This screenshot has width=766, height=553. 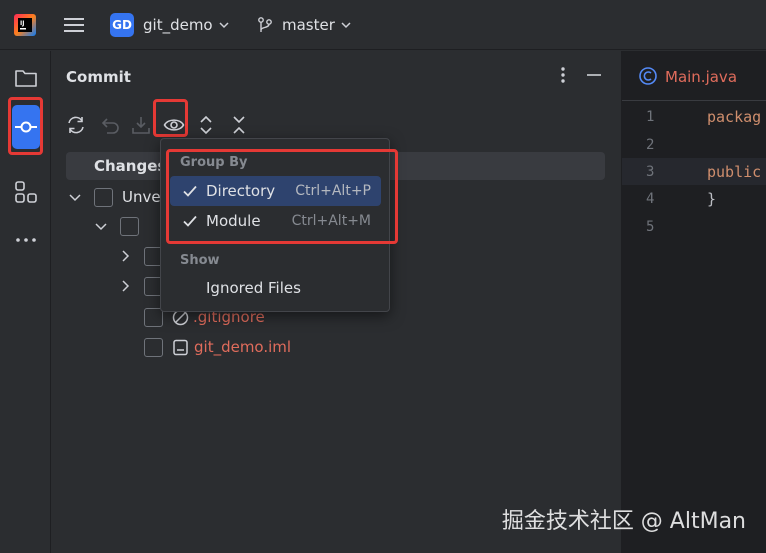 What do you see at coordinates (308, 25) in the screenshot?
I see `branch-name: master` at bounding box center [308, 25].